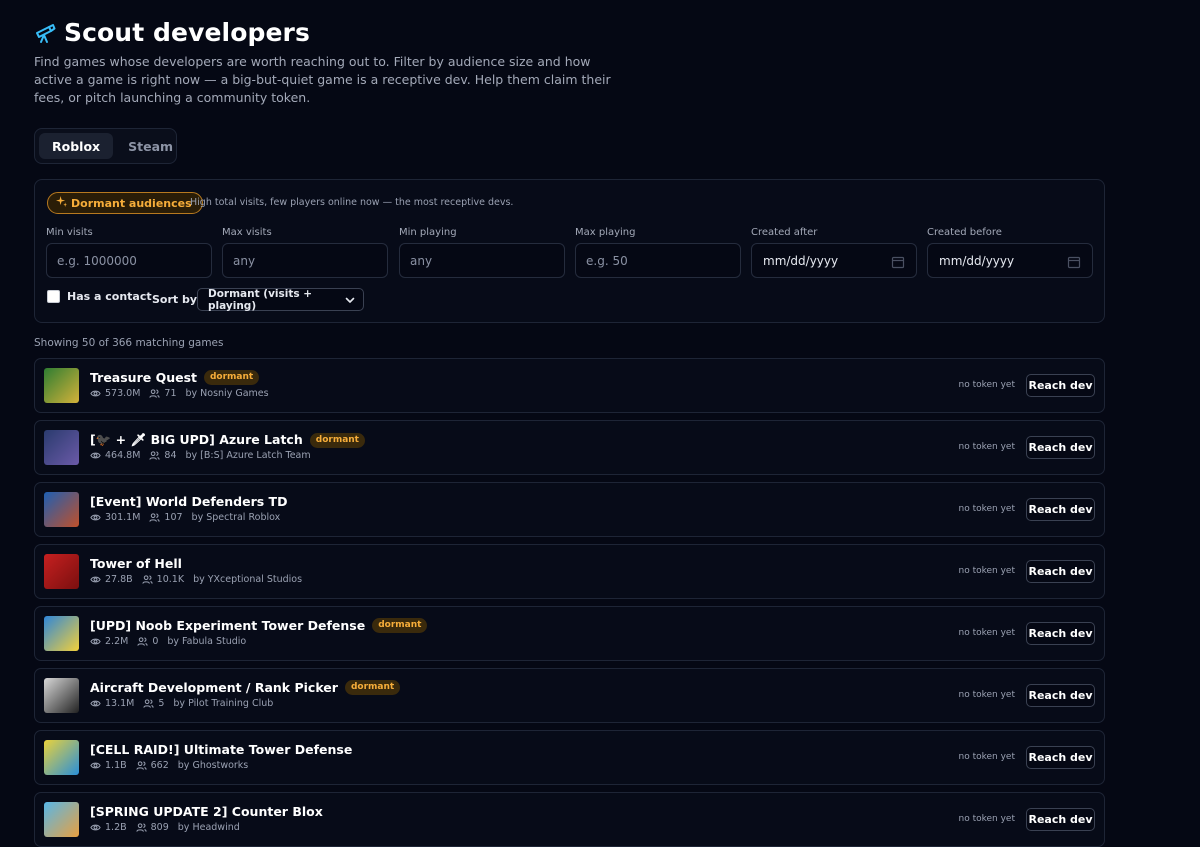 This screenshot has width=1200, height=847. I want to click on playing-value: 84, so click(170, 455).